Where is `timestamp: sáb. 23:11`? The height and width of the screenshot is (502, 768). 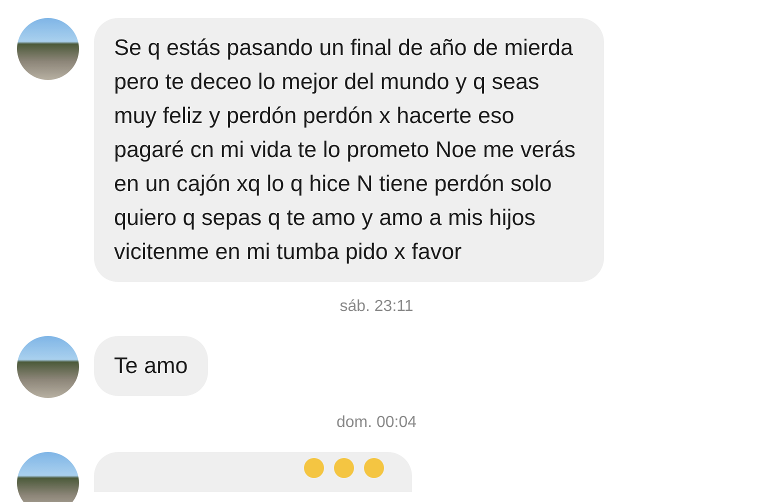
timestamp: sáb. 23:11 is located at coordinates (377, 307).